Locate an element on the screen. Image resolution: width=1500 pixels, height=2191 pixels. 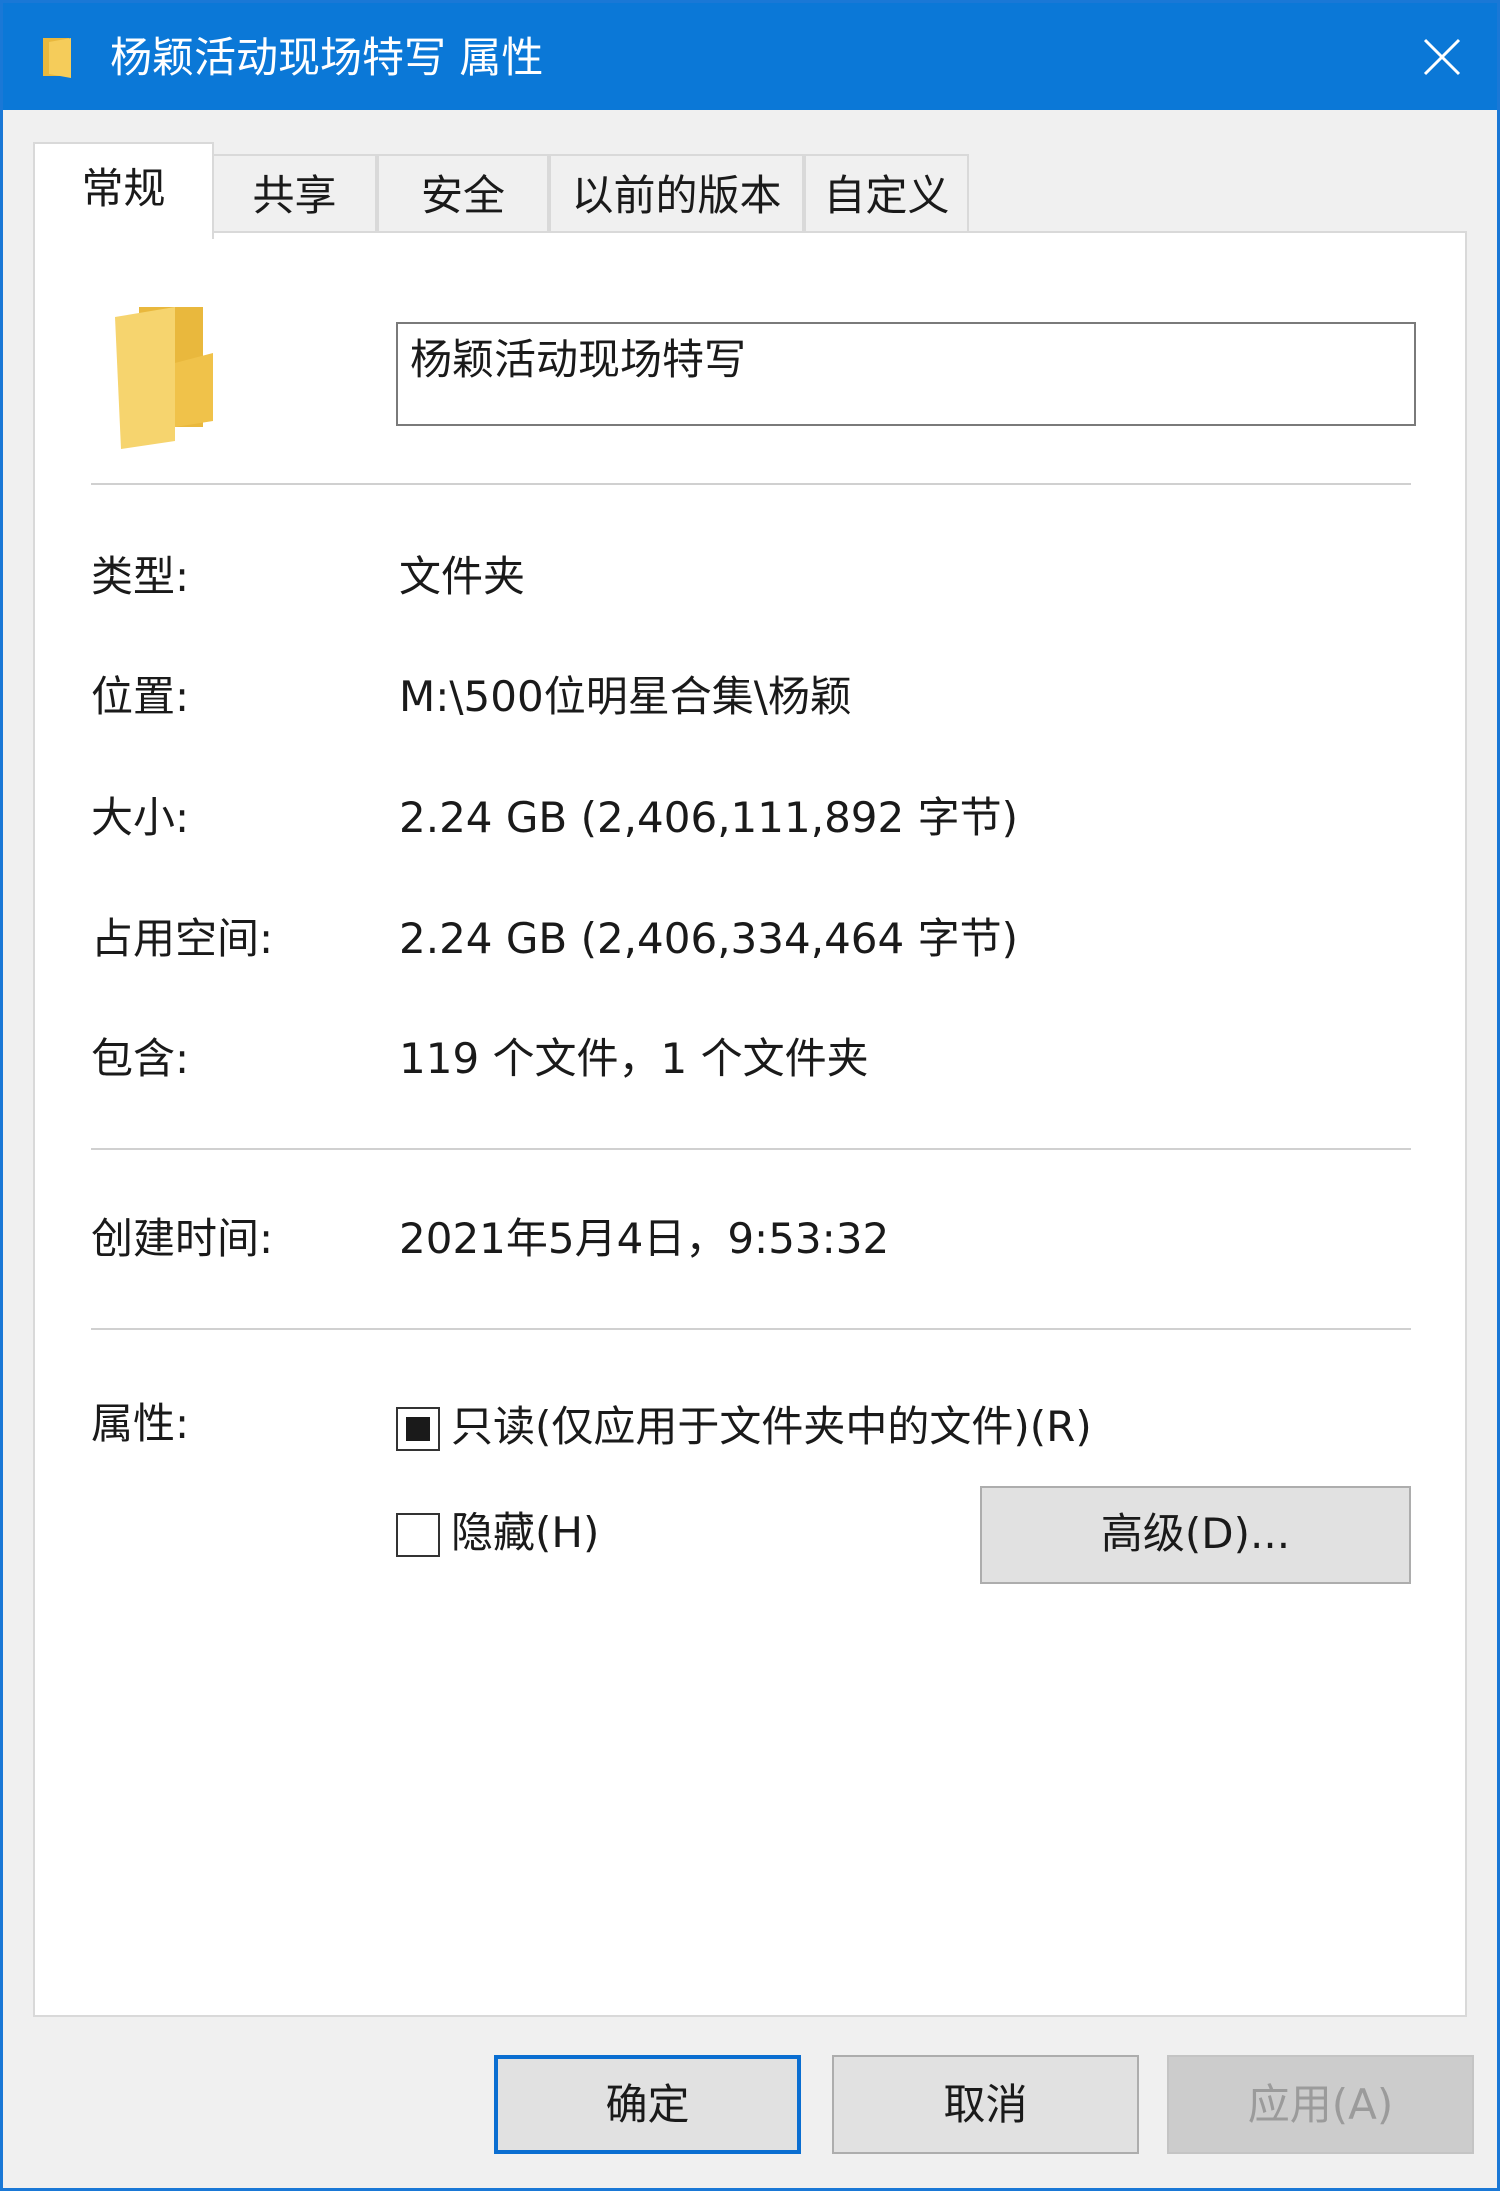
tab-sharing: 共享 is located at coordinates (294, 195).